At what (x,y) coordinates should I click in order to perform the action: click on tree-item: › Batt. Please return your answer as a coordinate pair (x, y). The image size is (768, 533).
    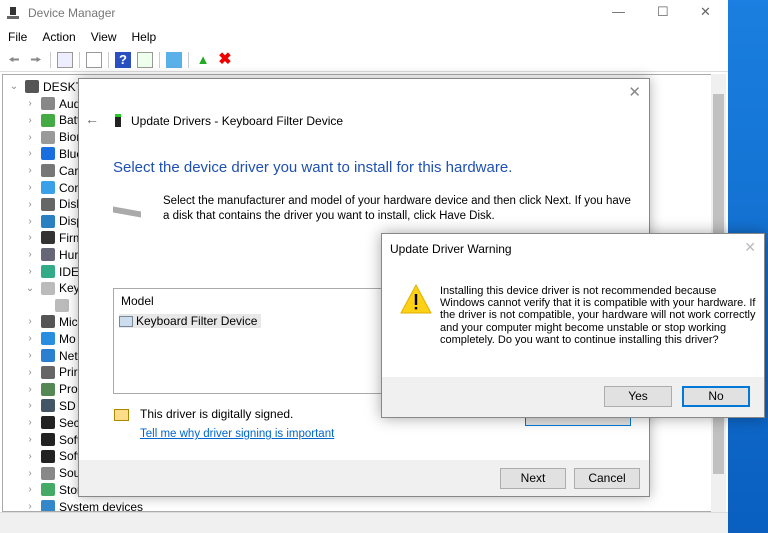
    Looking at the image, I should click on (51, 120).